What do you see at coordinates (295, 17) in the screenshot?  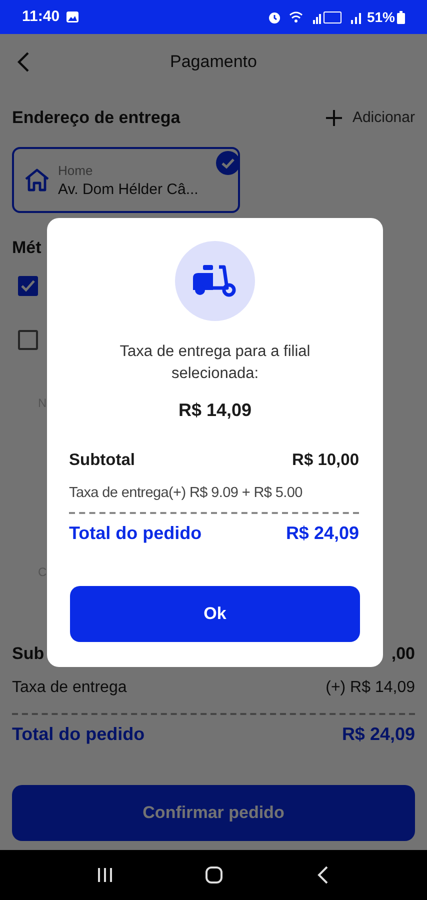 I see `wifi-icon` at bounding box center [295, 17].